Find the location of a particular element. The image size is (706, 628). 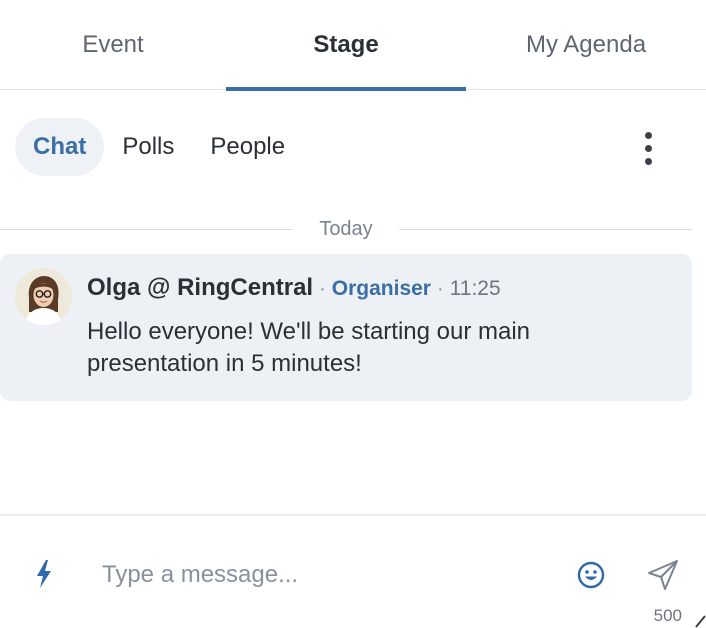

character-counter: 500 is located at coordinates (667, 615).